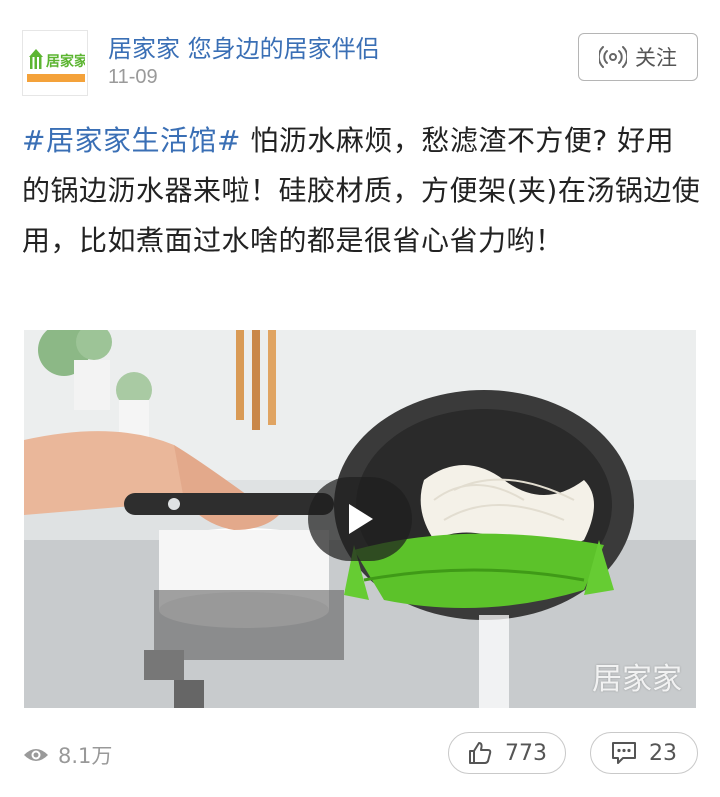  I want to click on comment-button: 23, so click(644, 753).